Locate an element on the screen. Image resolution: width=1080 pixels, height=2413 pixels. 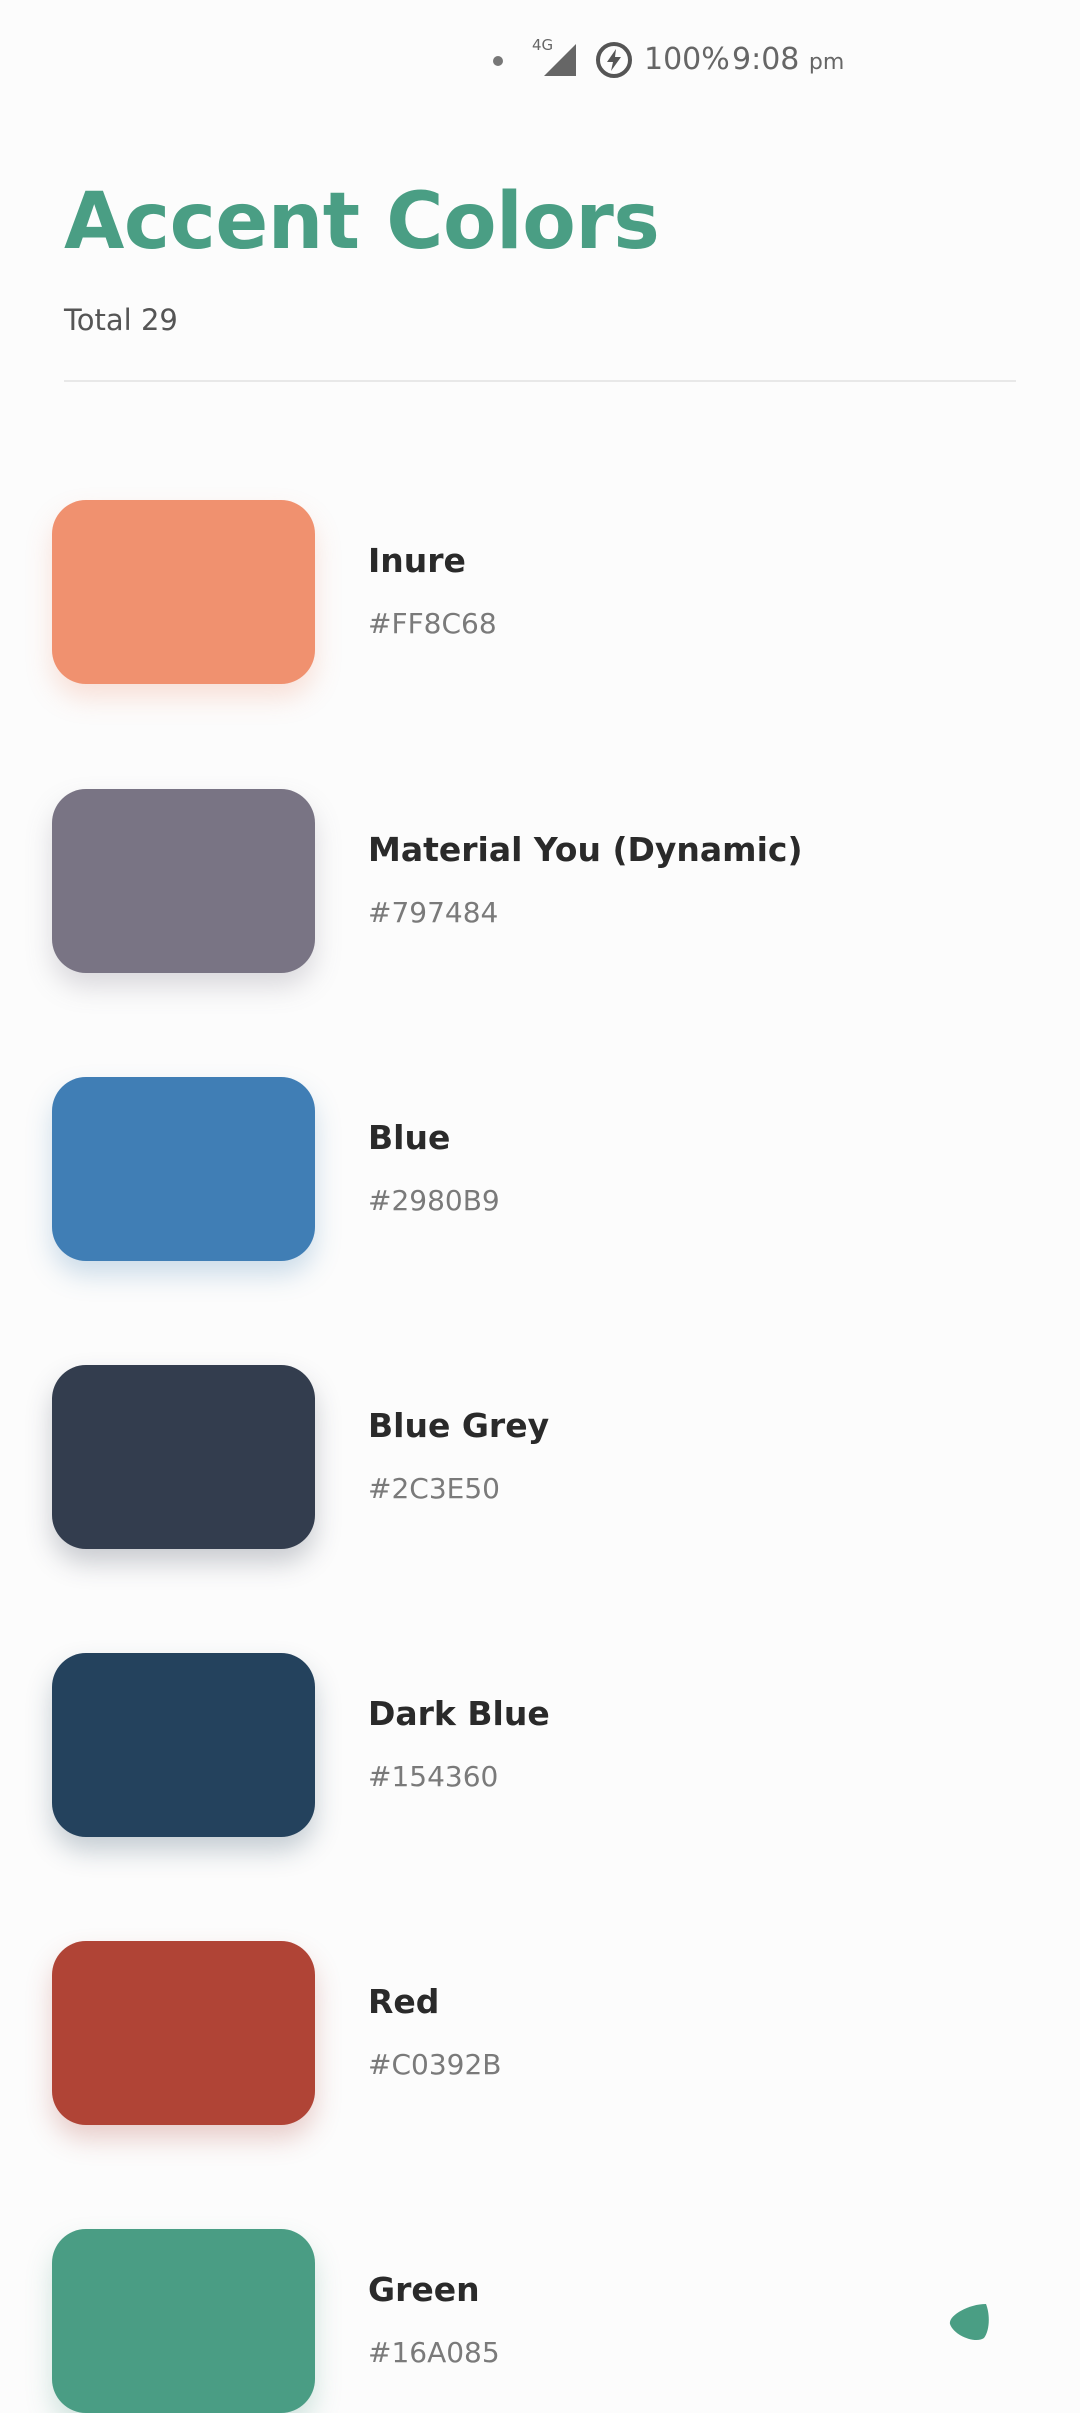
color-item-material-you: Material You (Dynamic) #797484 is located at coordinates (532, 881).